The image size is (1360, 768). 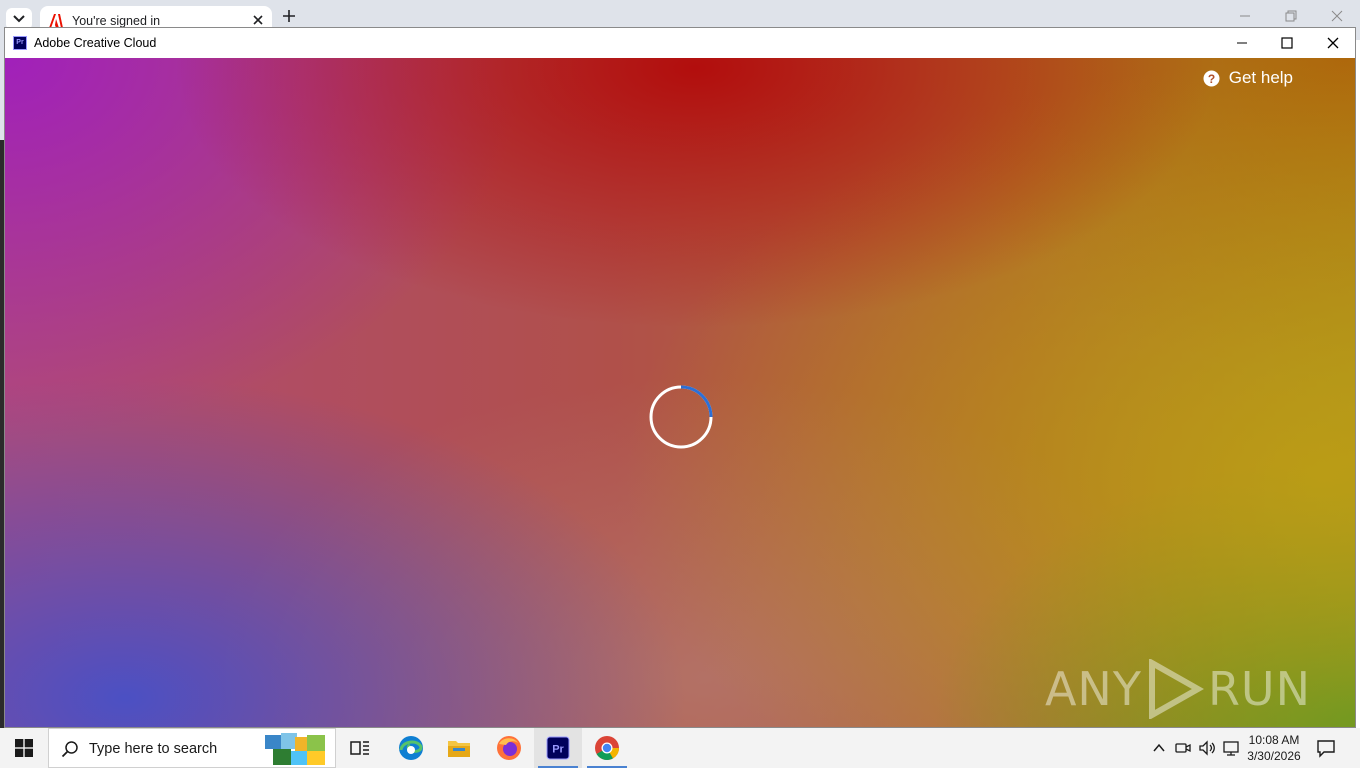 What do you see at coordinates (20, 43) in the screenshot?
I see `premiere-app-icon: Pr` at bounding box center [20, 43].